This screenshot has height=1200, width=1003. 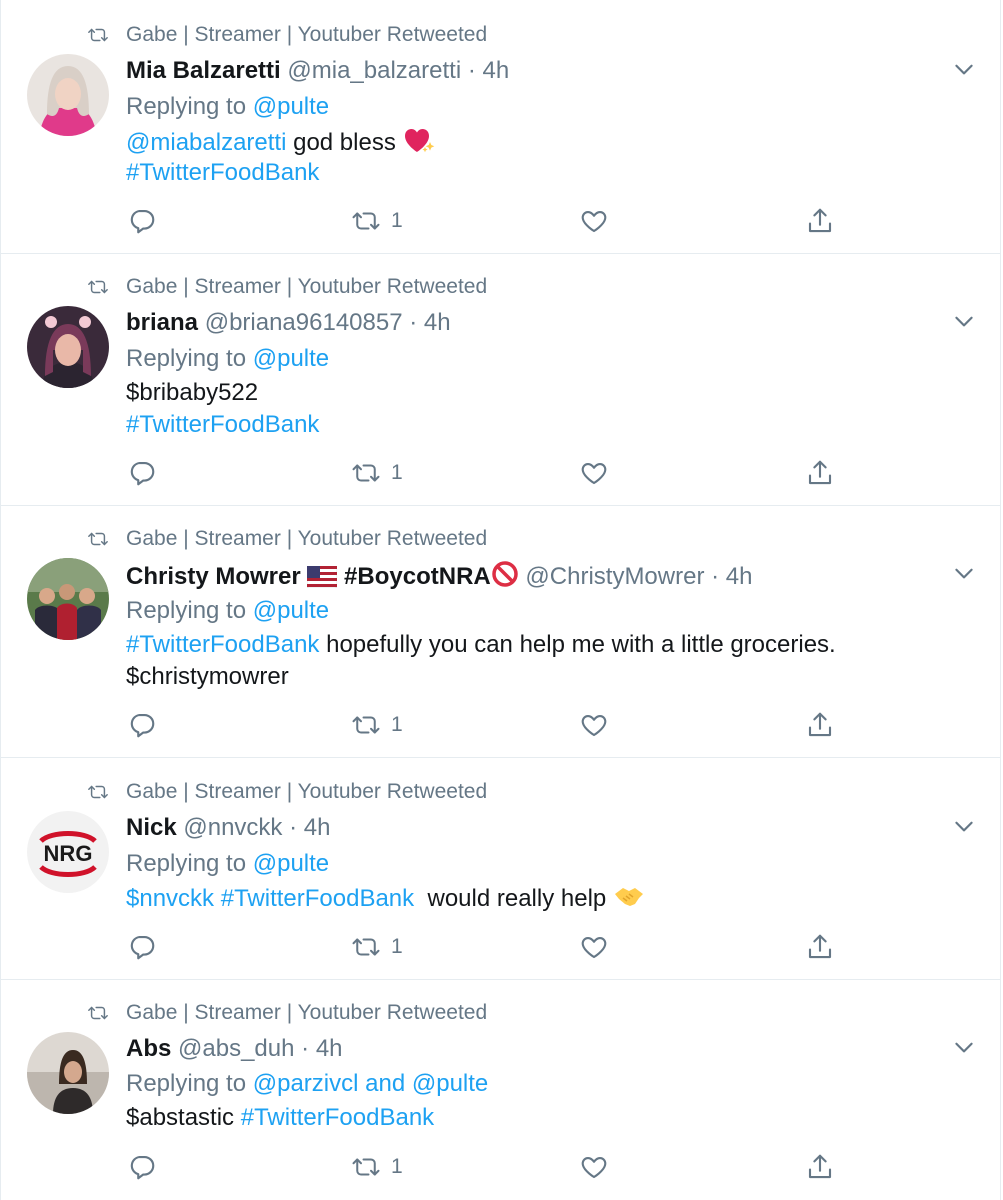 I want to click on tweet-text-line: $bribaby522, so click(x=192, y=393).